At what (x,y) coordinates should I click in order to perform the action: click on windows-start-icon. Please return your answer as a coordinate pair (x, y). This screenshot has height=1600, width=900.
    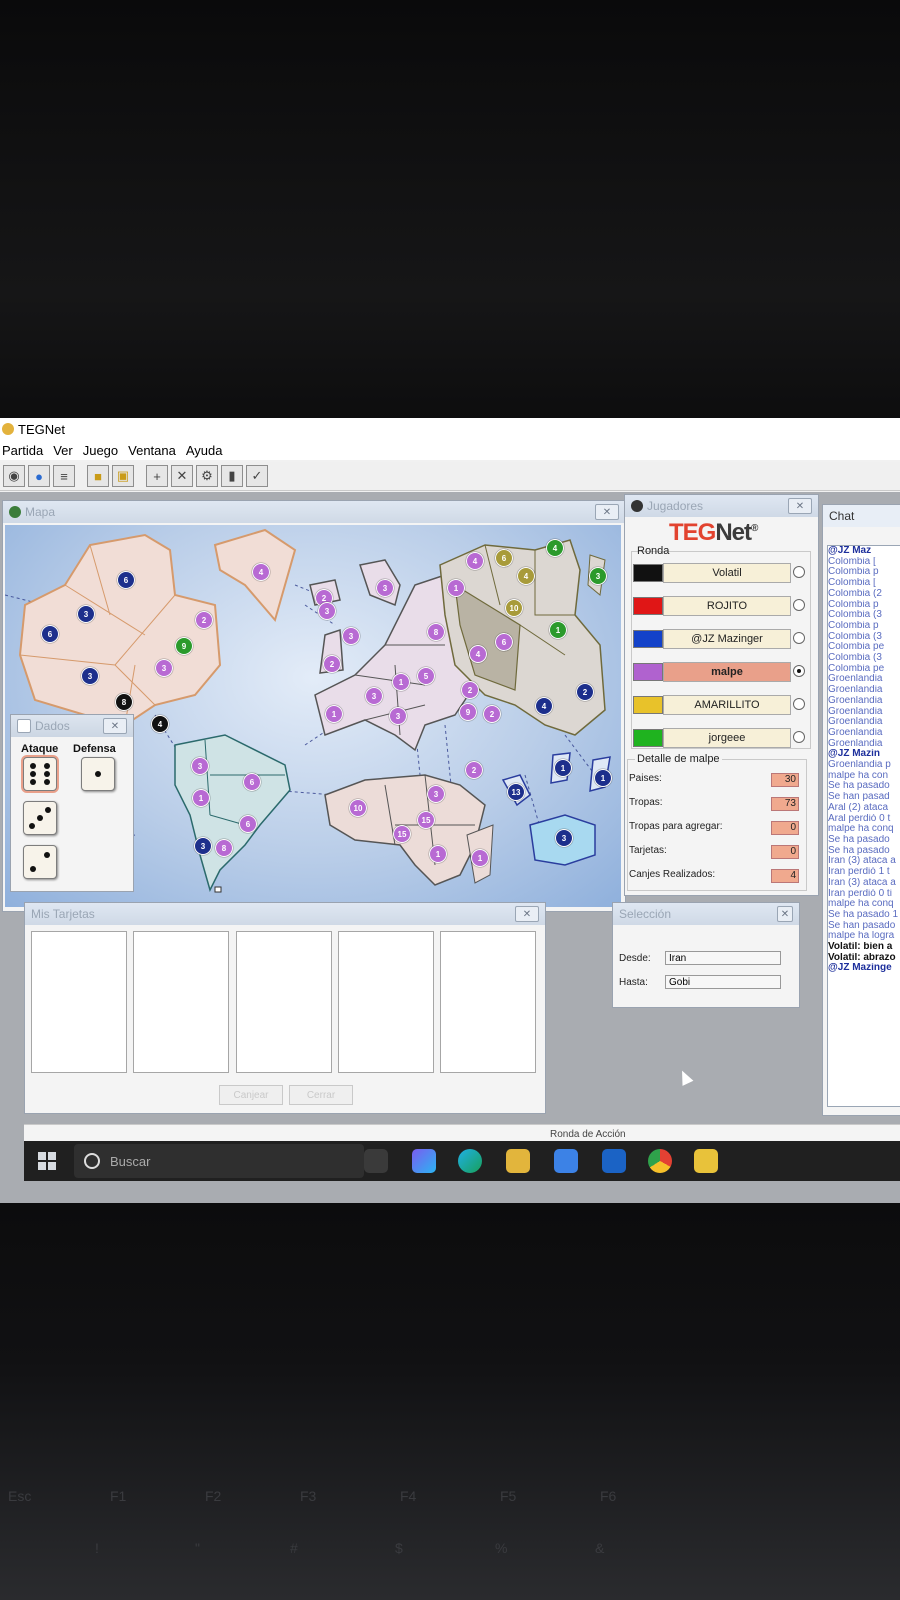
    Looking at the image, I should click on (47, 1161).